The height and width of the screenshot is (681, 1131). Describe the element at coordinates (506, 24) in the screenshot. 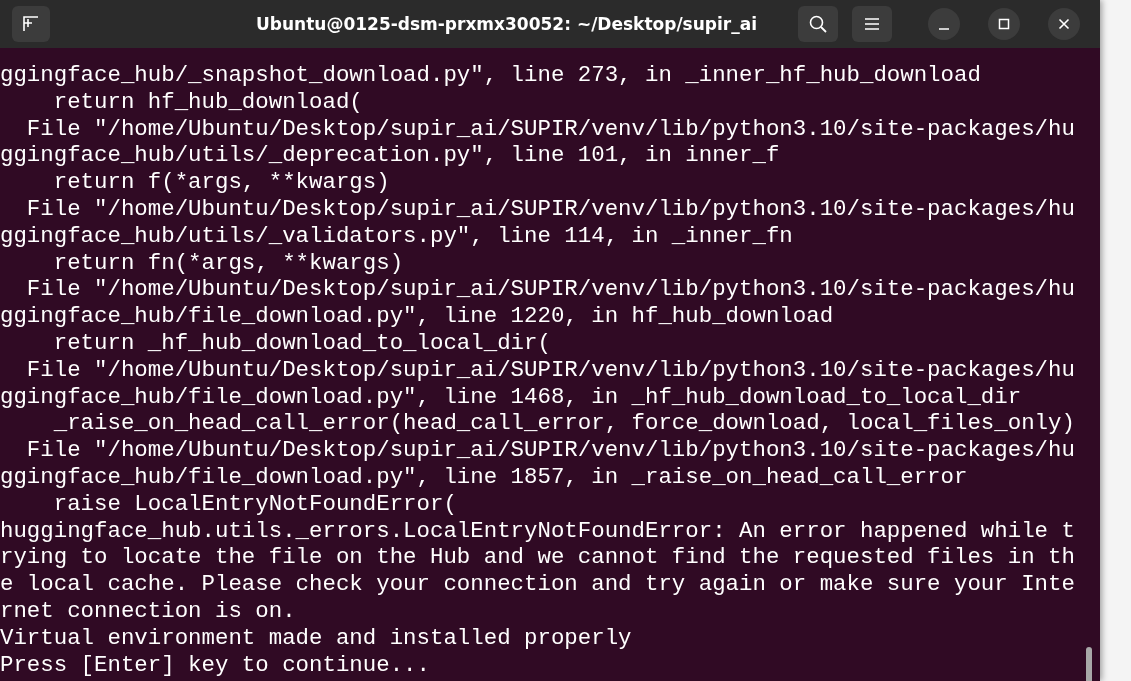

I see `window-title: Ubuntu@0125-dsm-prxmx30052: ~/Desktop/supir_ai` at that location.